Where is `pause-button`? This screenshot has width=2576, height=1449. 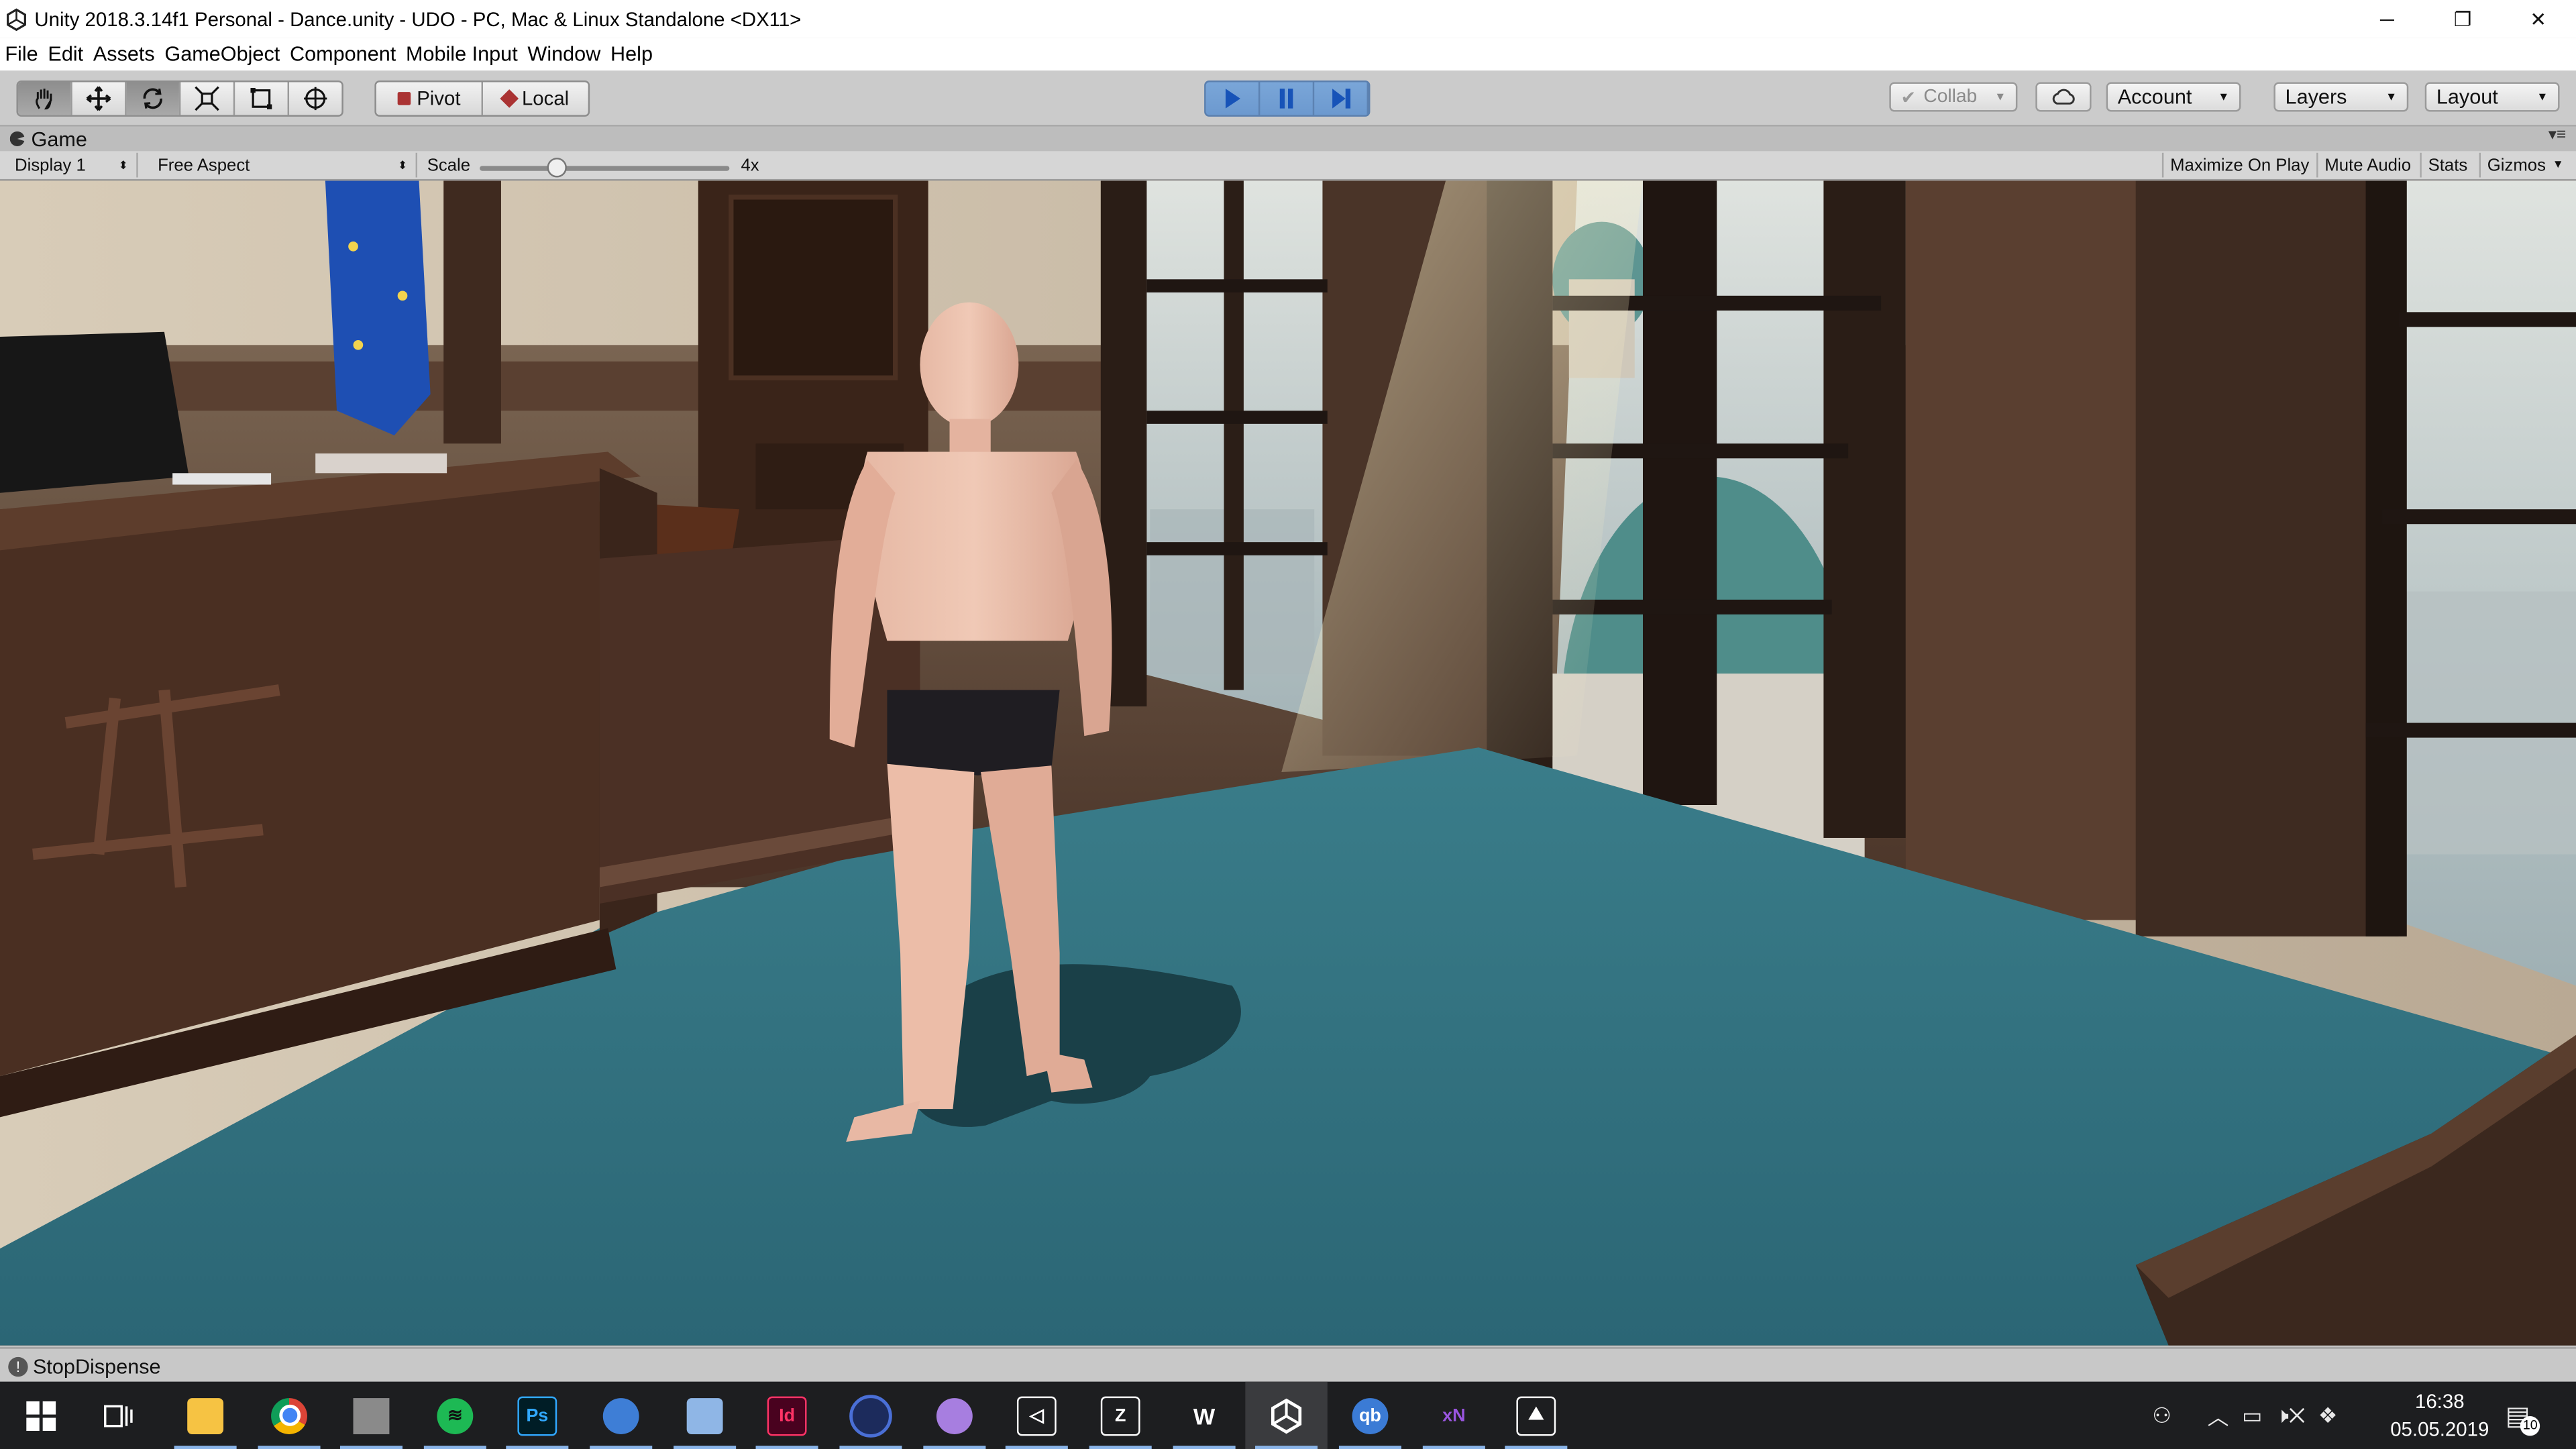
pause-button is located at coordinates (1287, 98).